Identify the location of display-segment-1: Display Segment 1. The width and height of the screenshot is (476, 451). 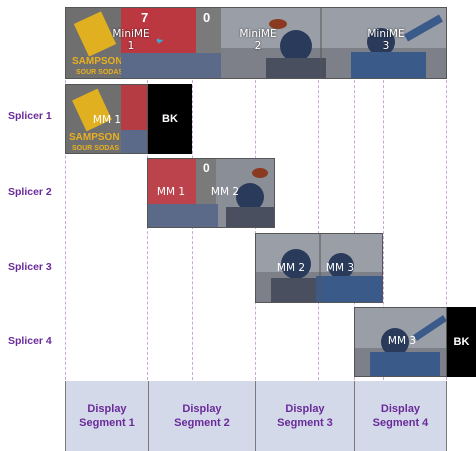
(106, 416).